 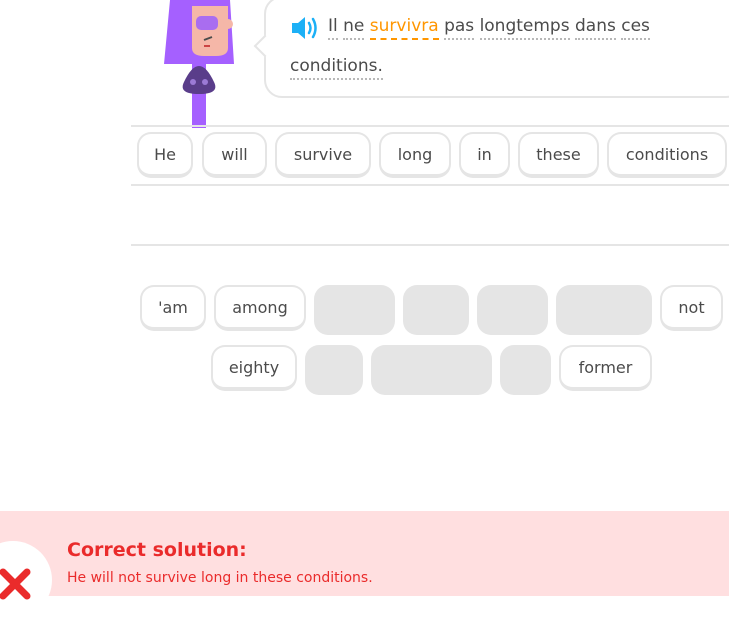 I want to click on prompt-sentence-line2: conditions., so click(x=336, y=68).